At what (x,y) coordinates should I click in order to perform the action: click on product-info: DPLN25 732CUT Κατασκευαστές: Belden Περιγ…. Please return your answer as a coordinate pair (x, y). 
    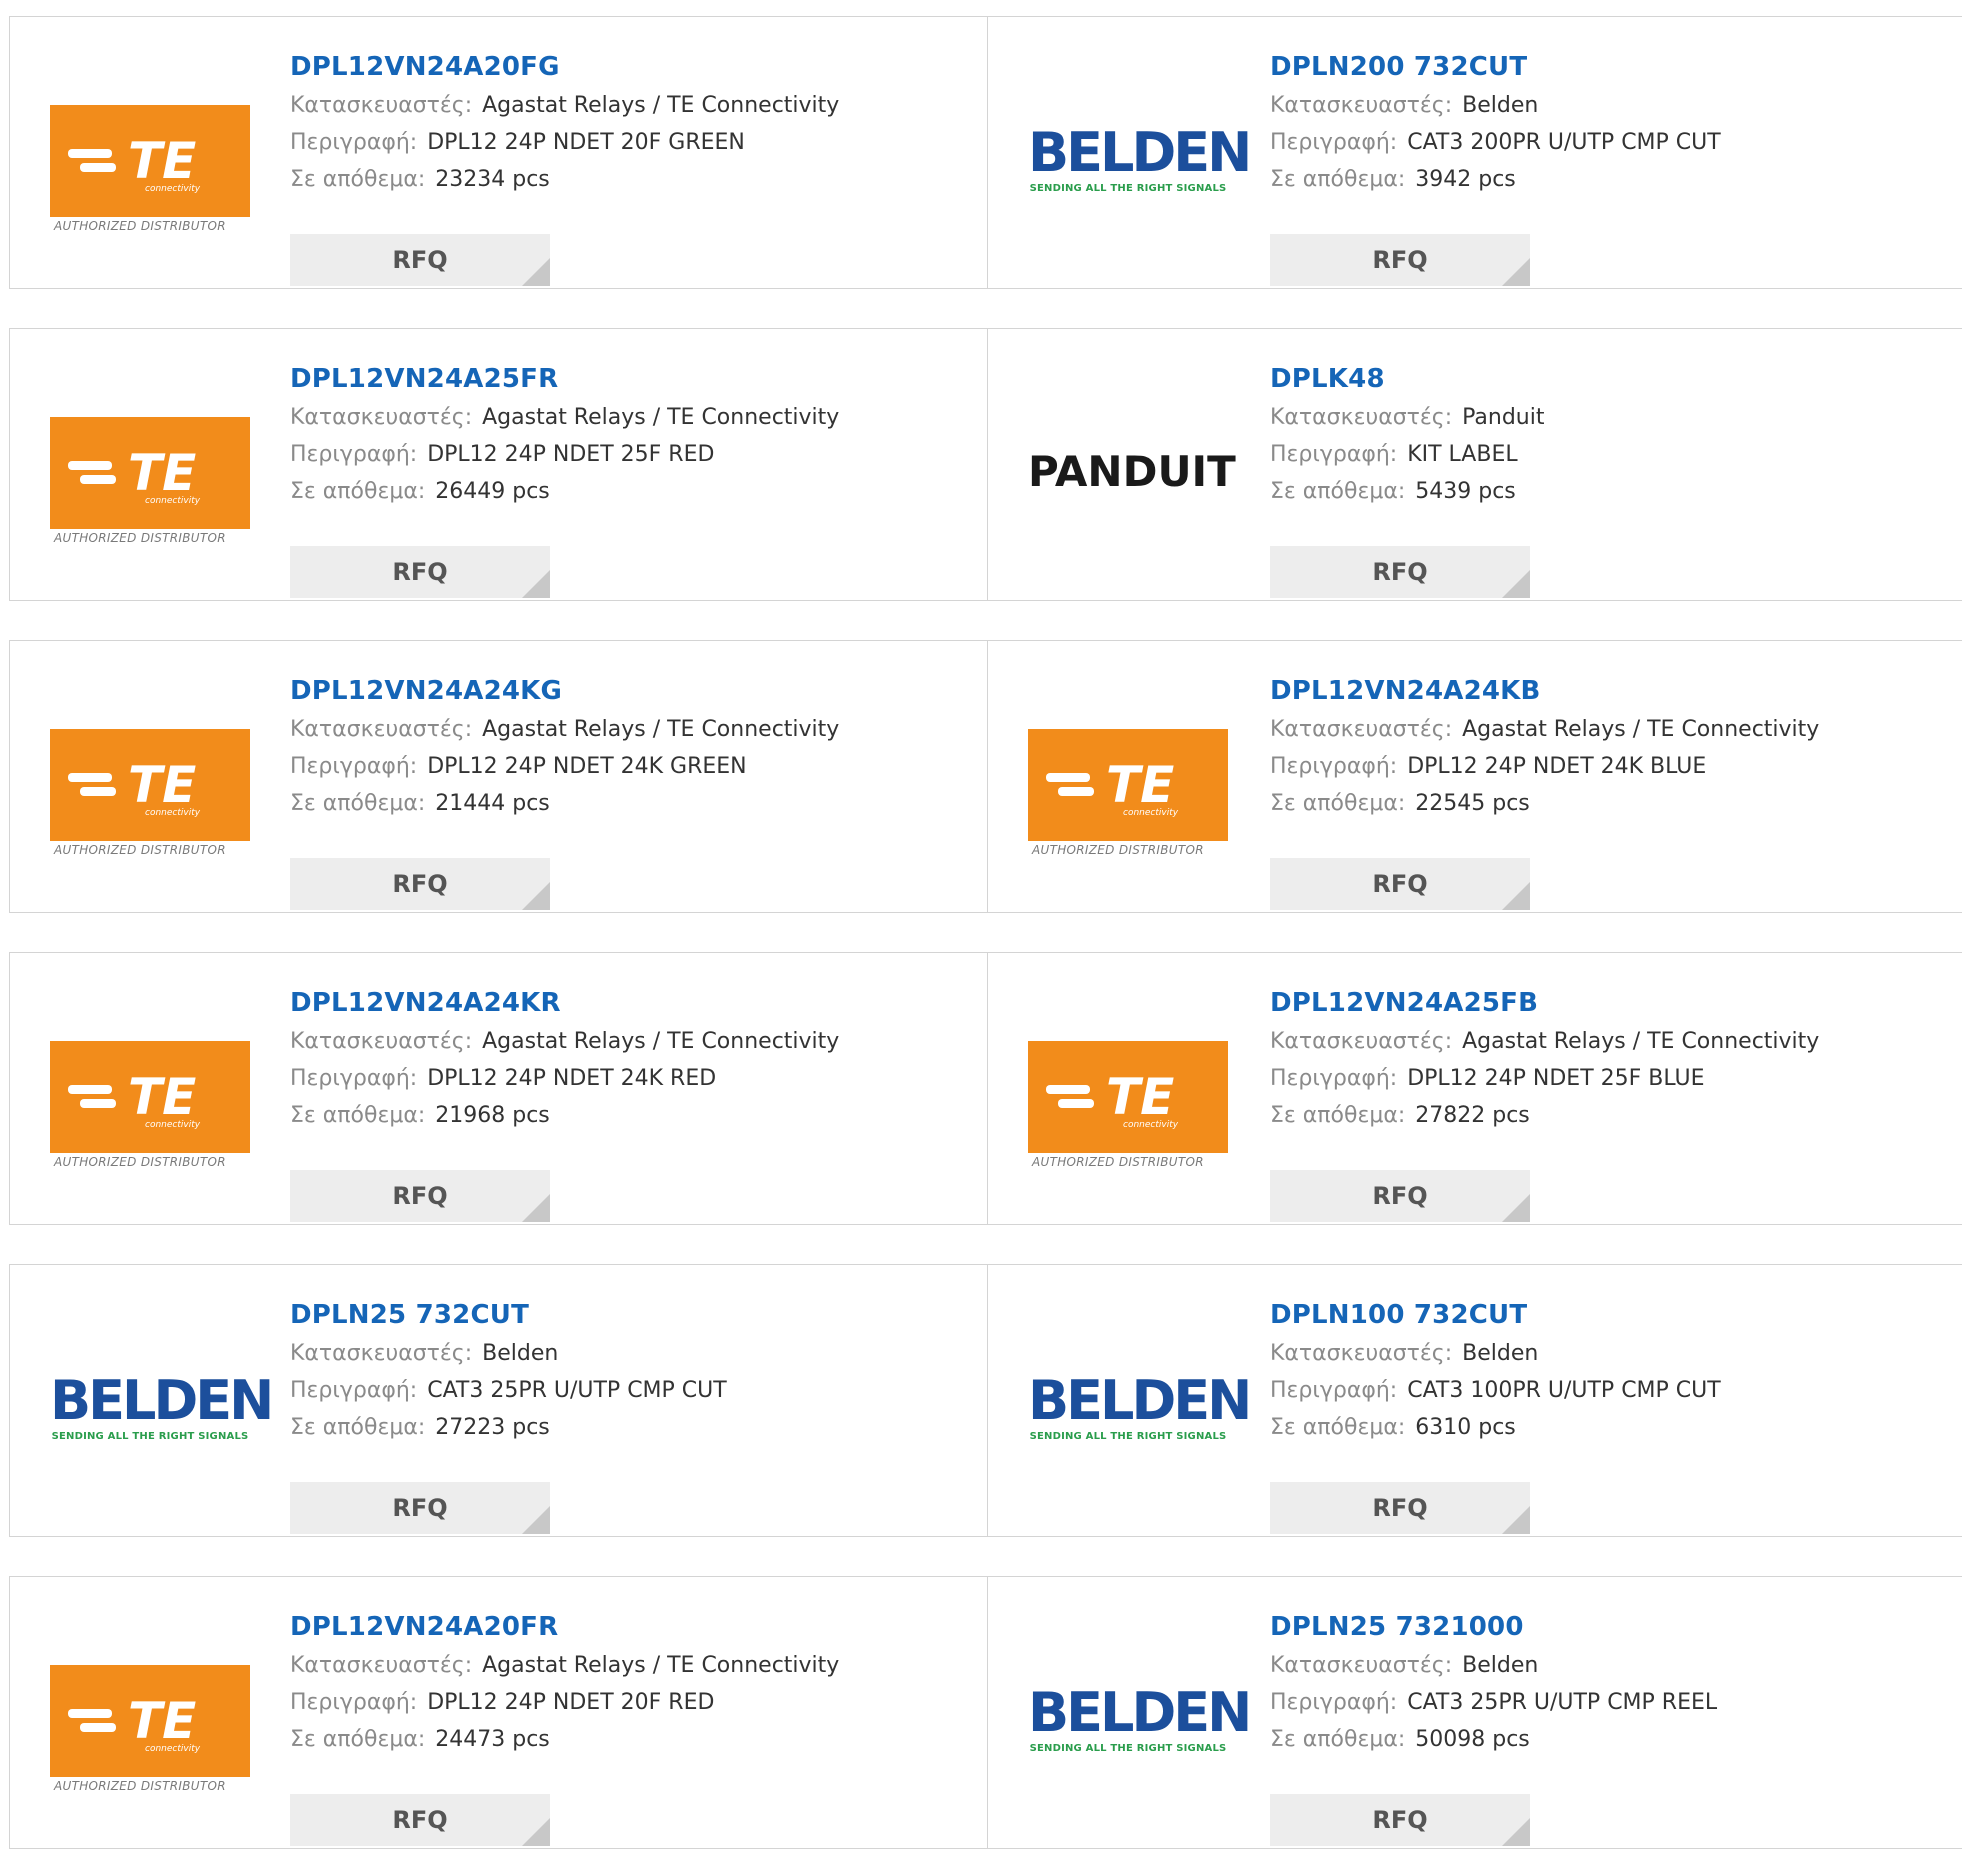
    Looking at the image, I should click on (508, 1414).